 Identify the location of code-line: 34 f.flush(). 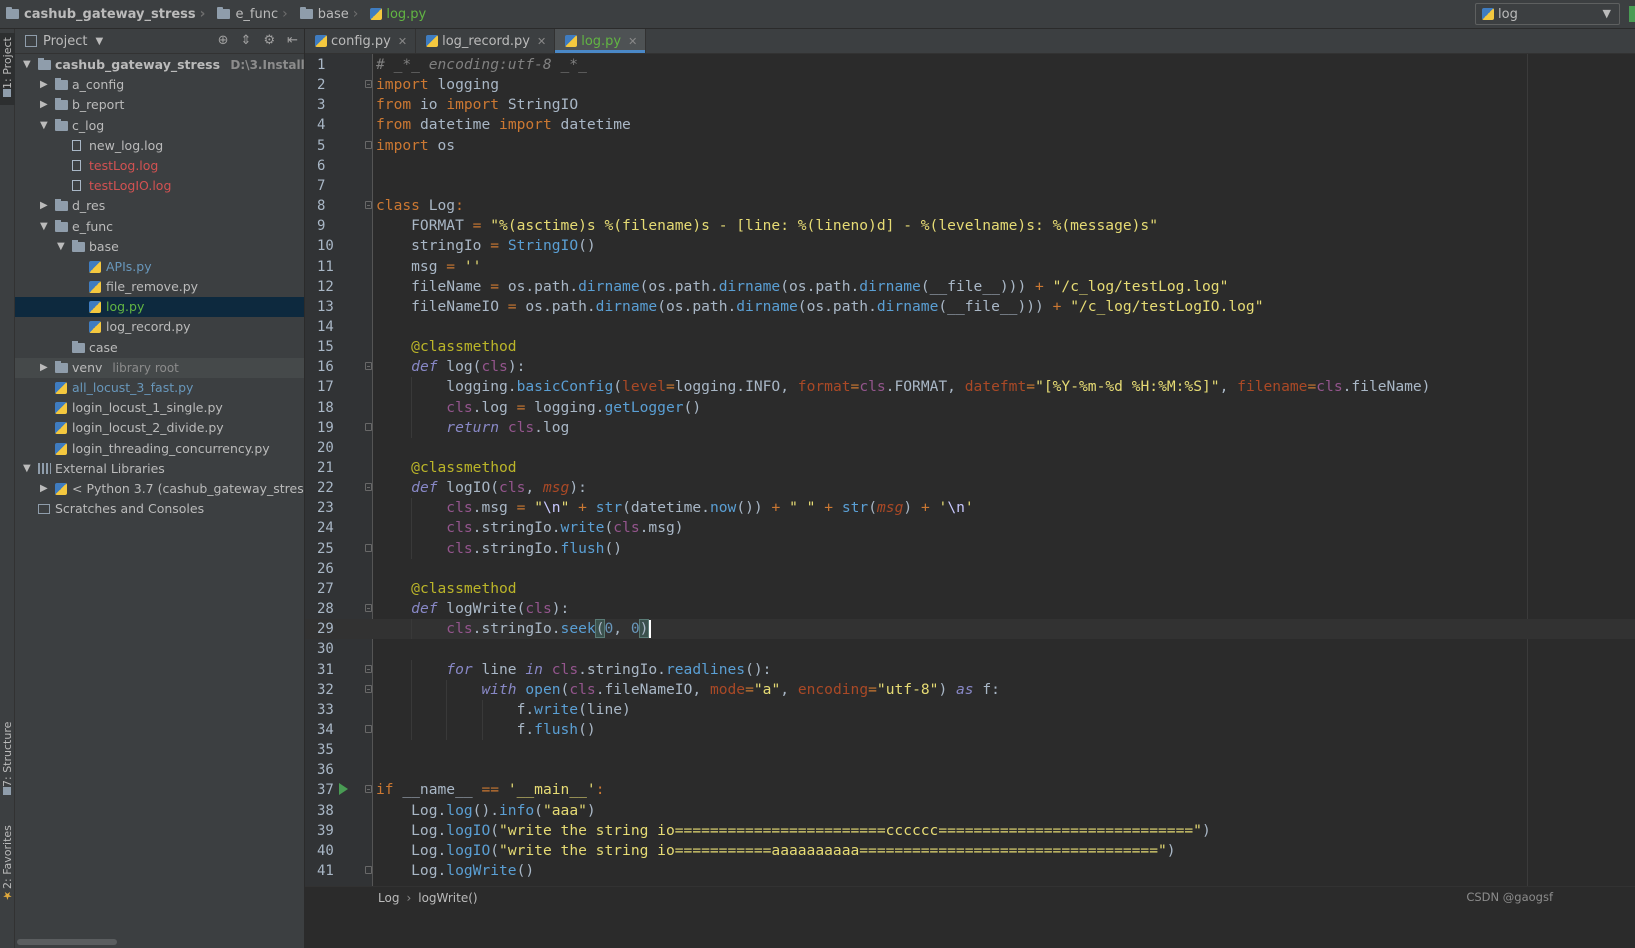
(970, 730).